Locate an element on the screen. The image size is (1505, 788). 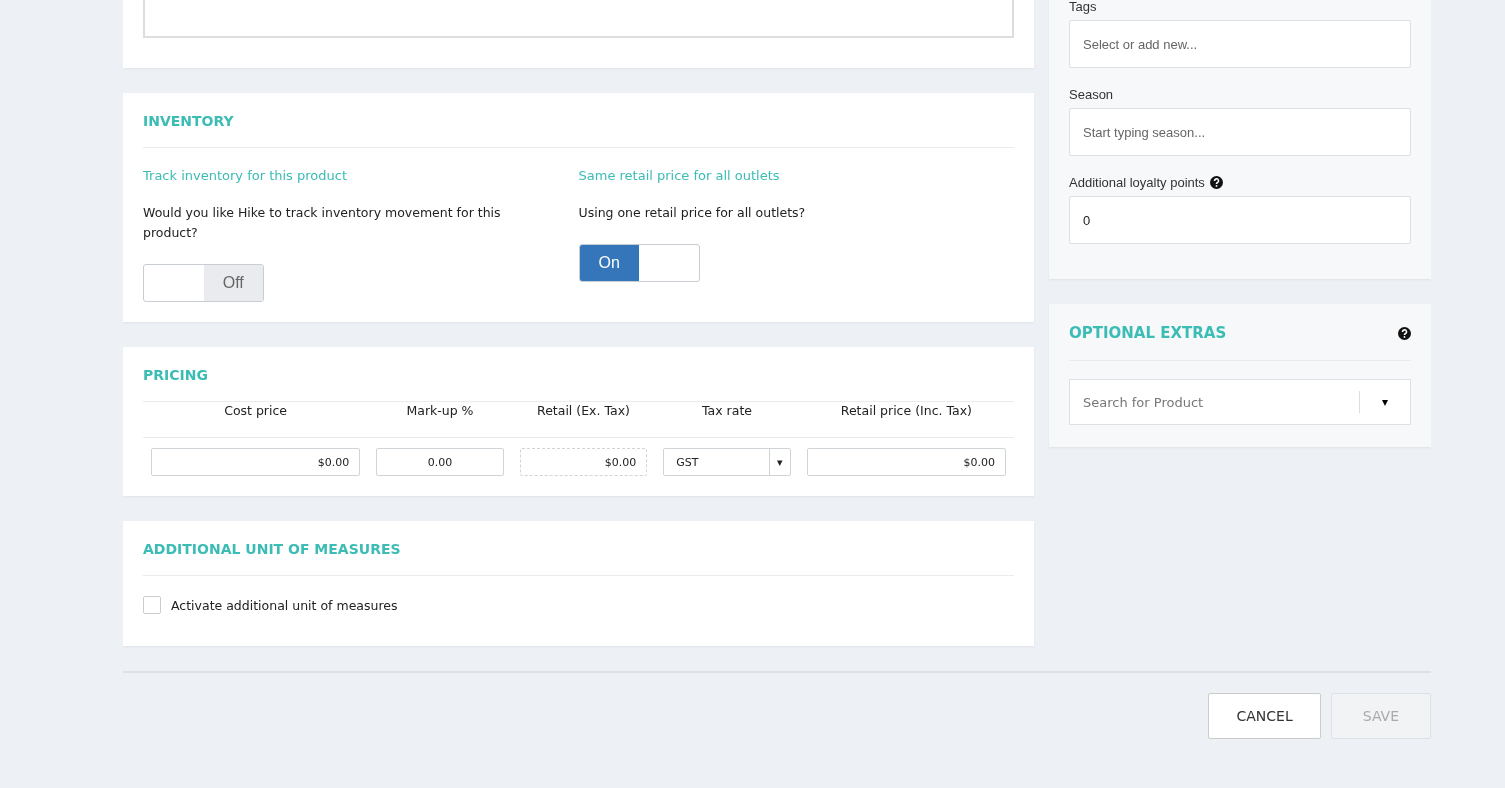
option-question: Would you like Hike to track inventory movement for this product? is located at coordinates (322, 223).